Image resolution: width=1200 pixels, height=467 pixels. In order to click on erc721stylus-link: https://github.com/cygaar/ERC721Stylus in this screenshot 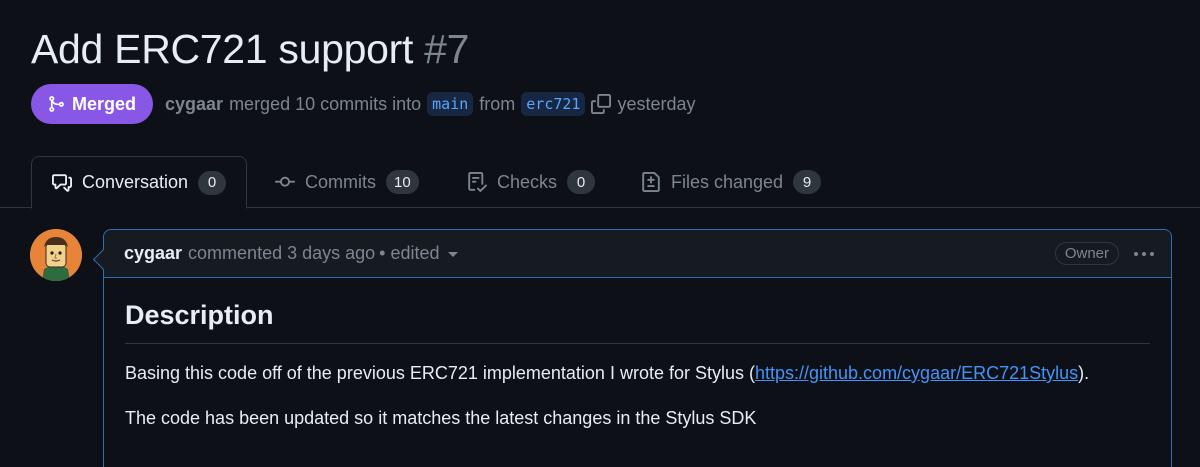, I will do `click(916, 373)`.